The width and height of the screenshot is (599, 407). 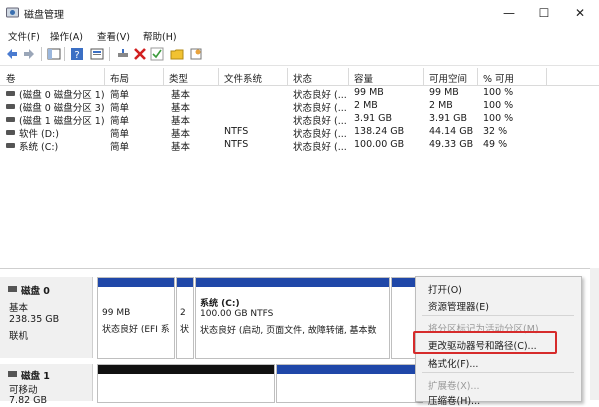 What do you see at coordinates (448, 118) in the screenshot?
I see `cell-free-space: 3.91 GB` at bounding box center [448, 118].